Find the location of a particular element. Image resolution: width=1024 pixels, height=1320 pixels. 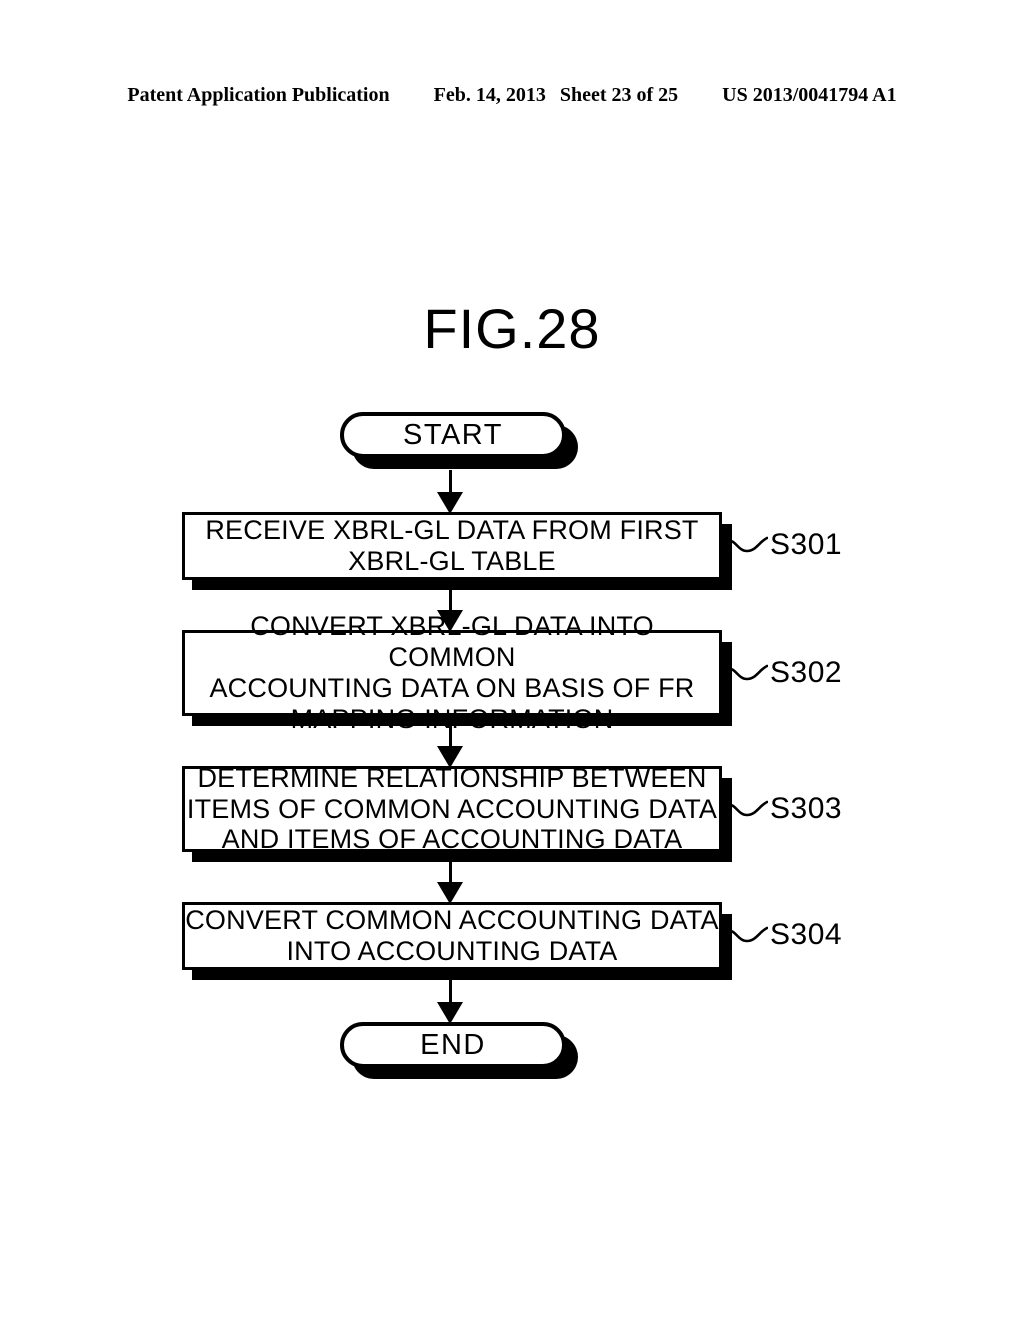

step-s304-label: S304 is located at coordinates (806, 934).